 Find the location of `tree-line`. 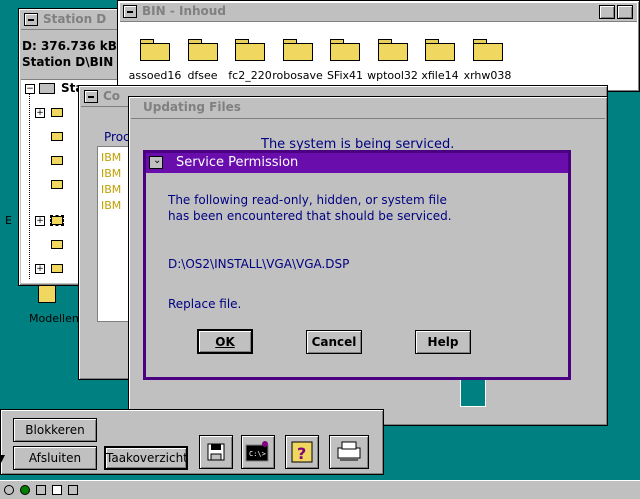

tree-line is located at coordinates (29, 186).